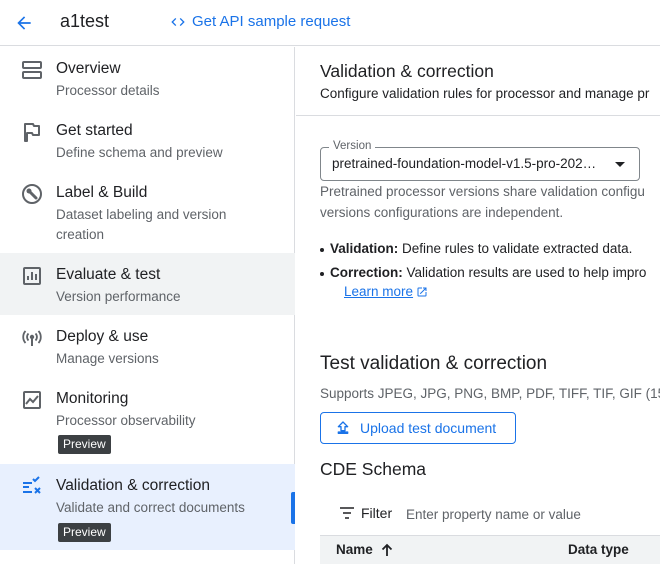 Image resolution: width=660 pixels, height=564 pixels. I want to click on sidebar-item-sub: Version performance, so click(118, 296).